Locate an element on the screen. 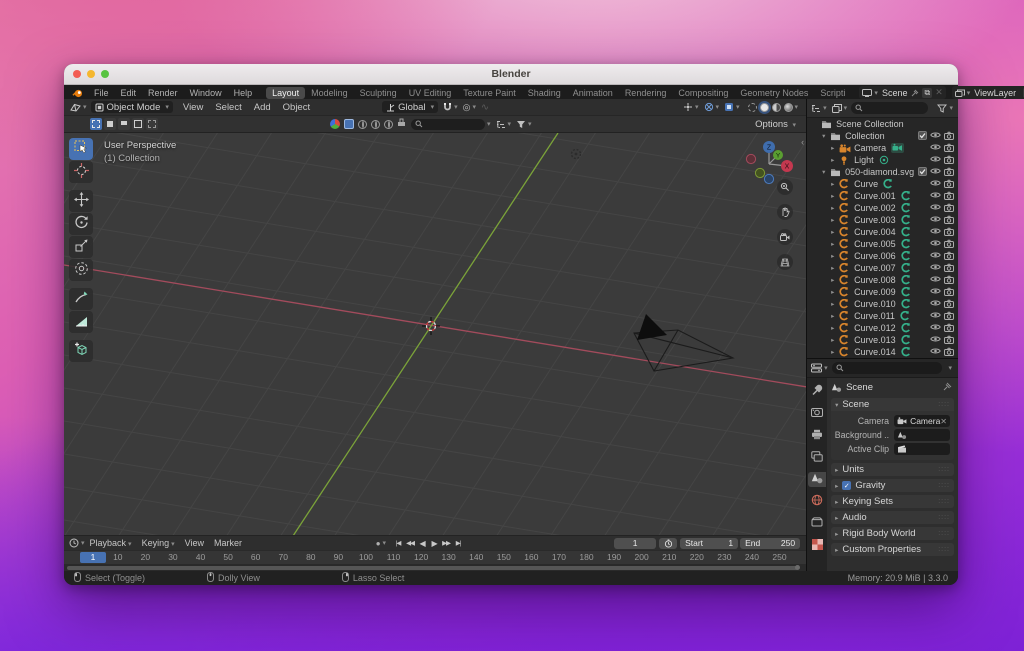 The width and height of the screenshot is (1024, 651). outliner-row: ▸ Curve.007 is located at coordinates (882, 268).